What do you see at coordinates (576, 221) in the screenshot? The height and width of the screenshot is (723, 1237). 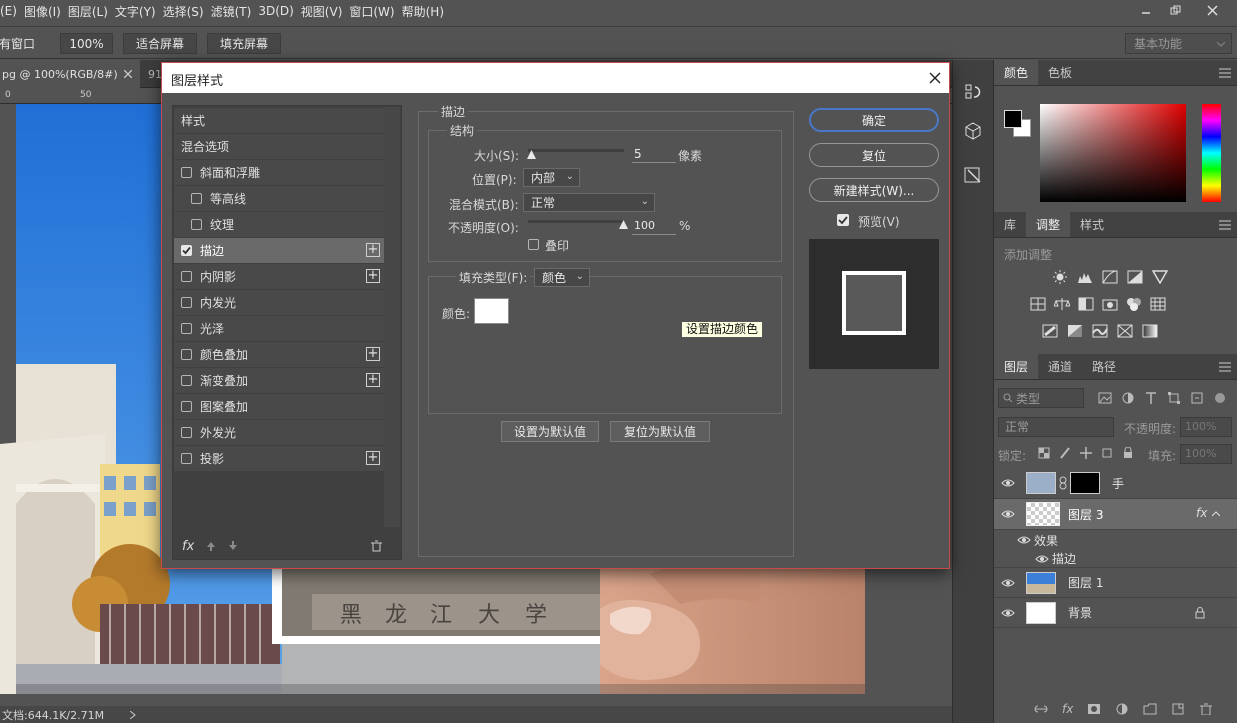 I see `opacity-slider-track` at bounding box center [576, 221].